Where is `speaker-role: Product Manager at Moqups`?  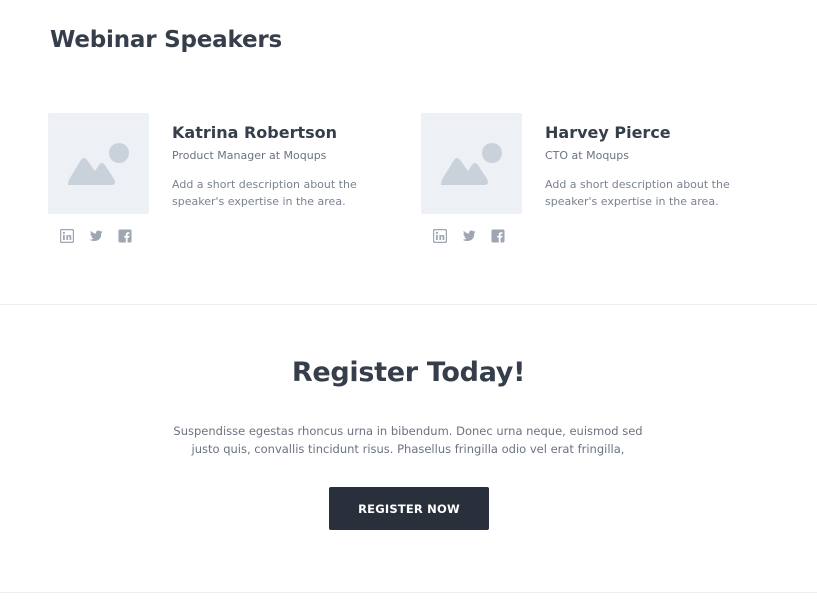 speaker-role: Product Manager at Moqups is located at coordinates (249, 155).